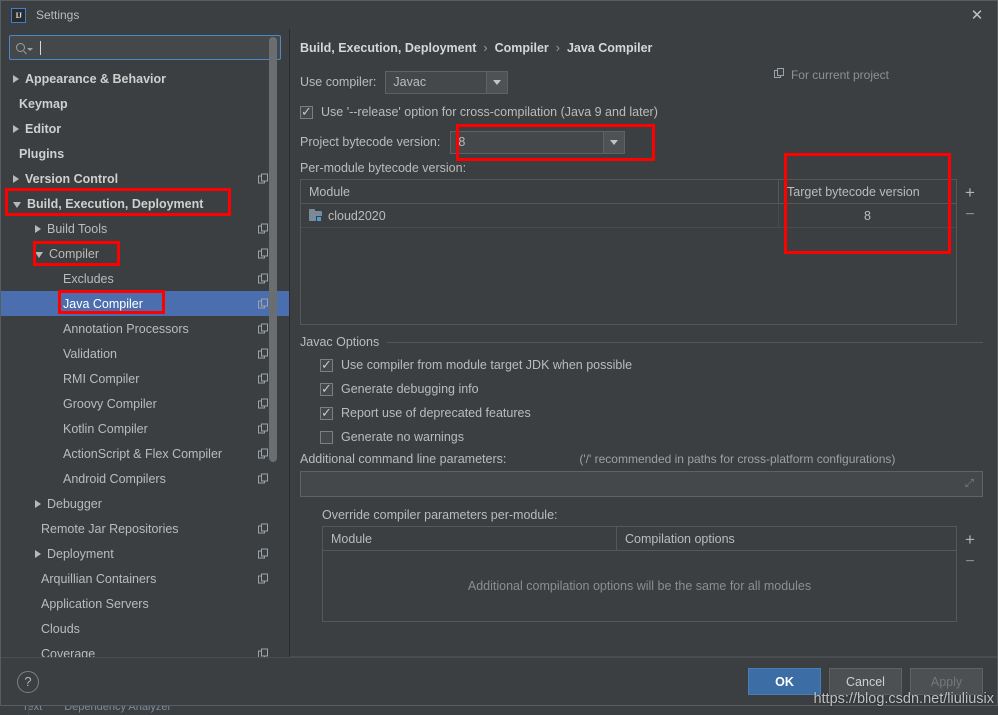 This screenshot has height=715, width=998. What do you see at coordinates (628, 216) in the screenshot?
I see `table-row: cloud2020 8` at bounding box center [628, 216].